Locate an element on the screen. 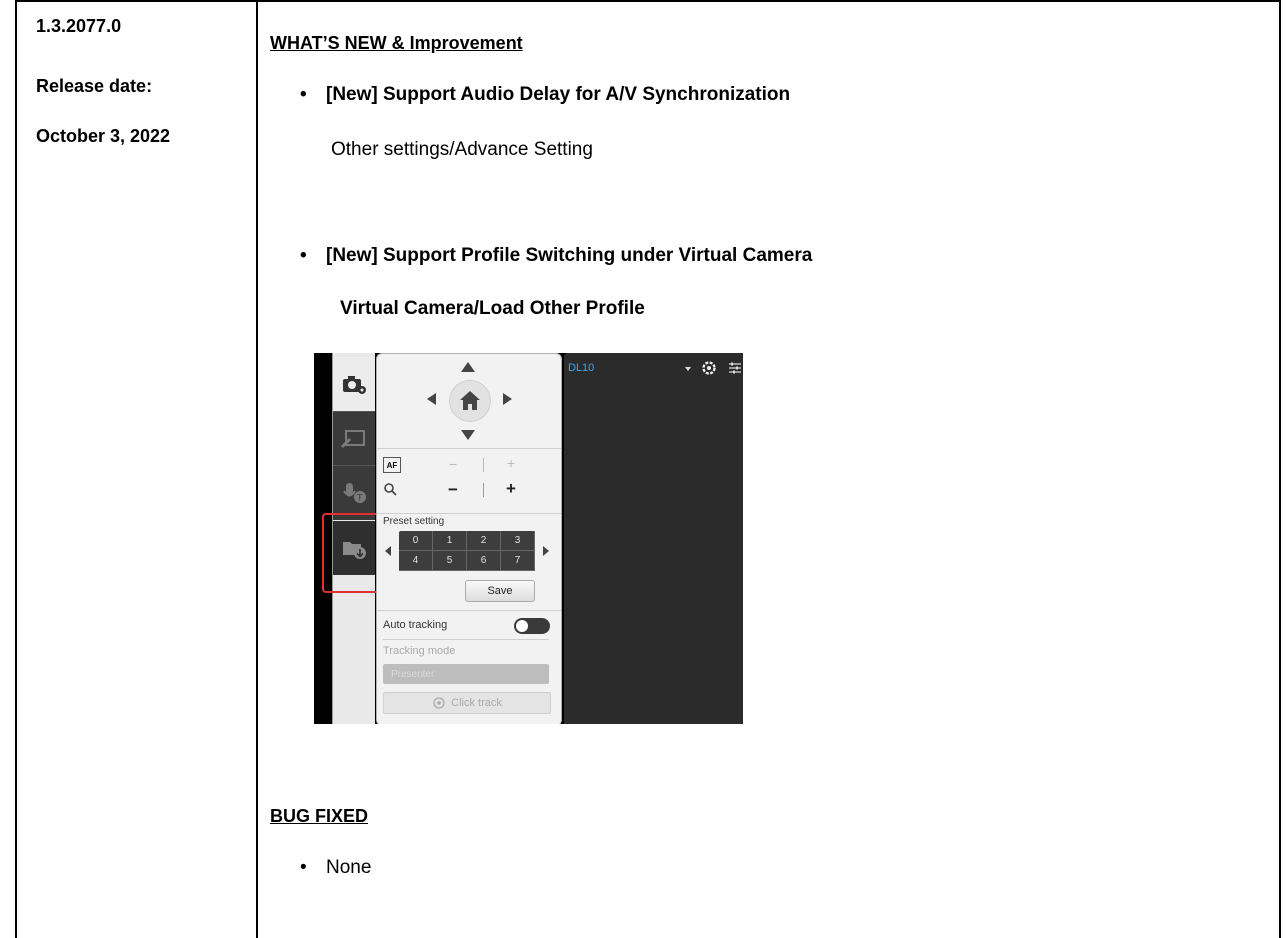 Image resolution: width=1286 pixels, height=938 pixels. bullet-detail-profile-switching: Virtual Camera/Load Other Profile is located at coordinates (492, 308).